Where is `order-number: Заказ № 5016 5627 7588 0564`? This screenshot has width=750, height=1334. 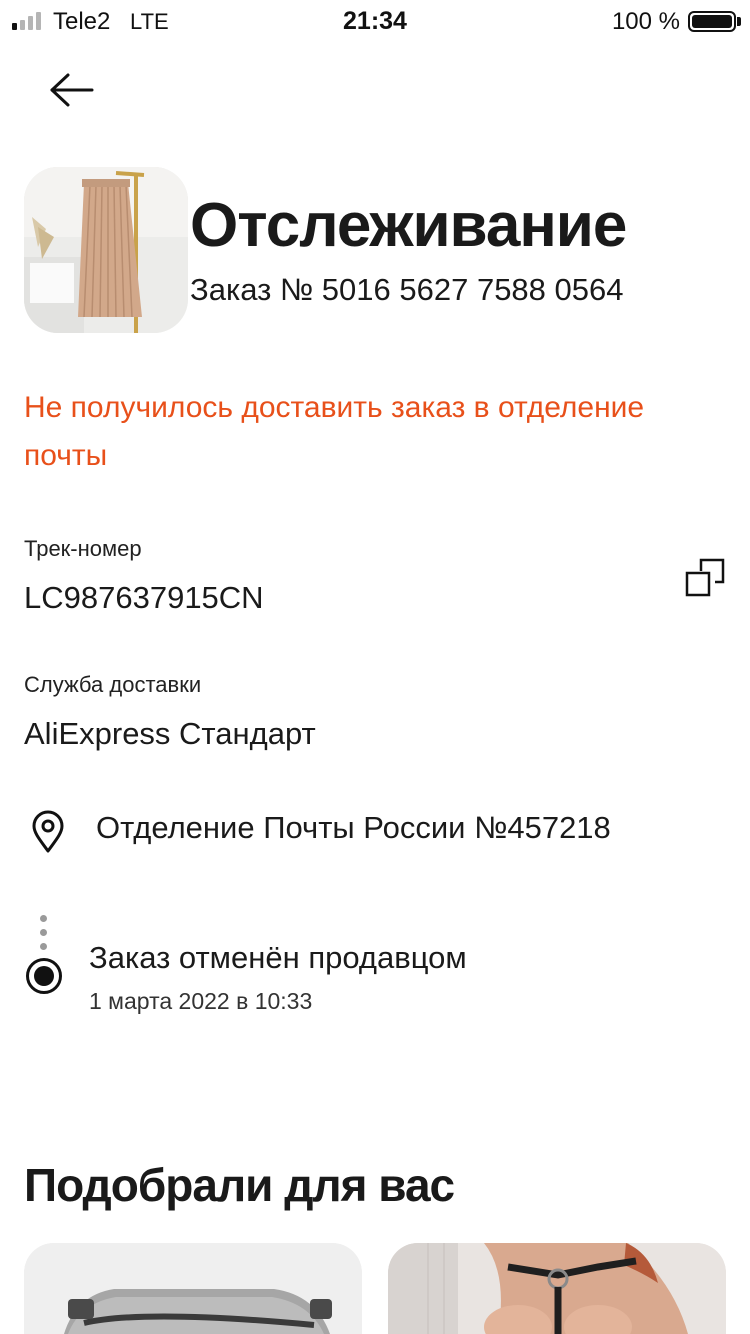
order-number: Заказ № 5016 5627 7588 0564 is located at coordinates (407, 289).